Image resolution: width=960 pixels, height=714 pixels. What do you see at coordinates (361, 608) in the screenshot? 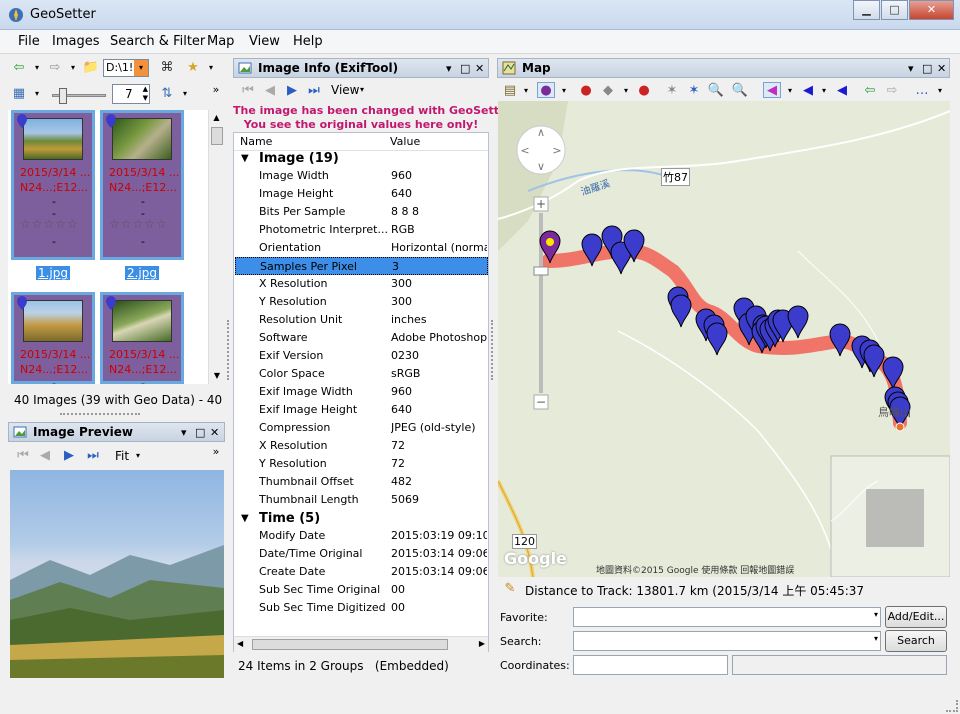
I see `exif-row: Sub Sec Time Digitized 00` at bounding box center [361, 608].